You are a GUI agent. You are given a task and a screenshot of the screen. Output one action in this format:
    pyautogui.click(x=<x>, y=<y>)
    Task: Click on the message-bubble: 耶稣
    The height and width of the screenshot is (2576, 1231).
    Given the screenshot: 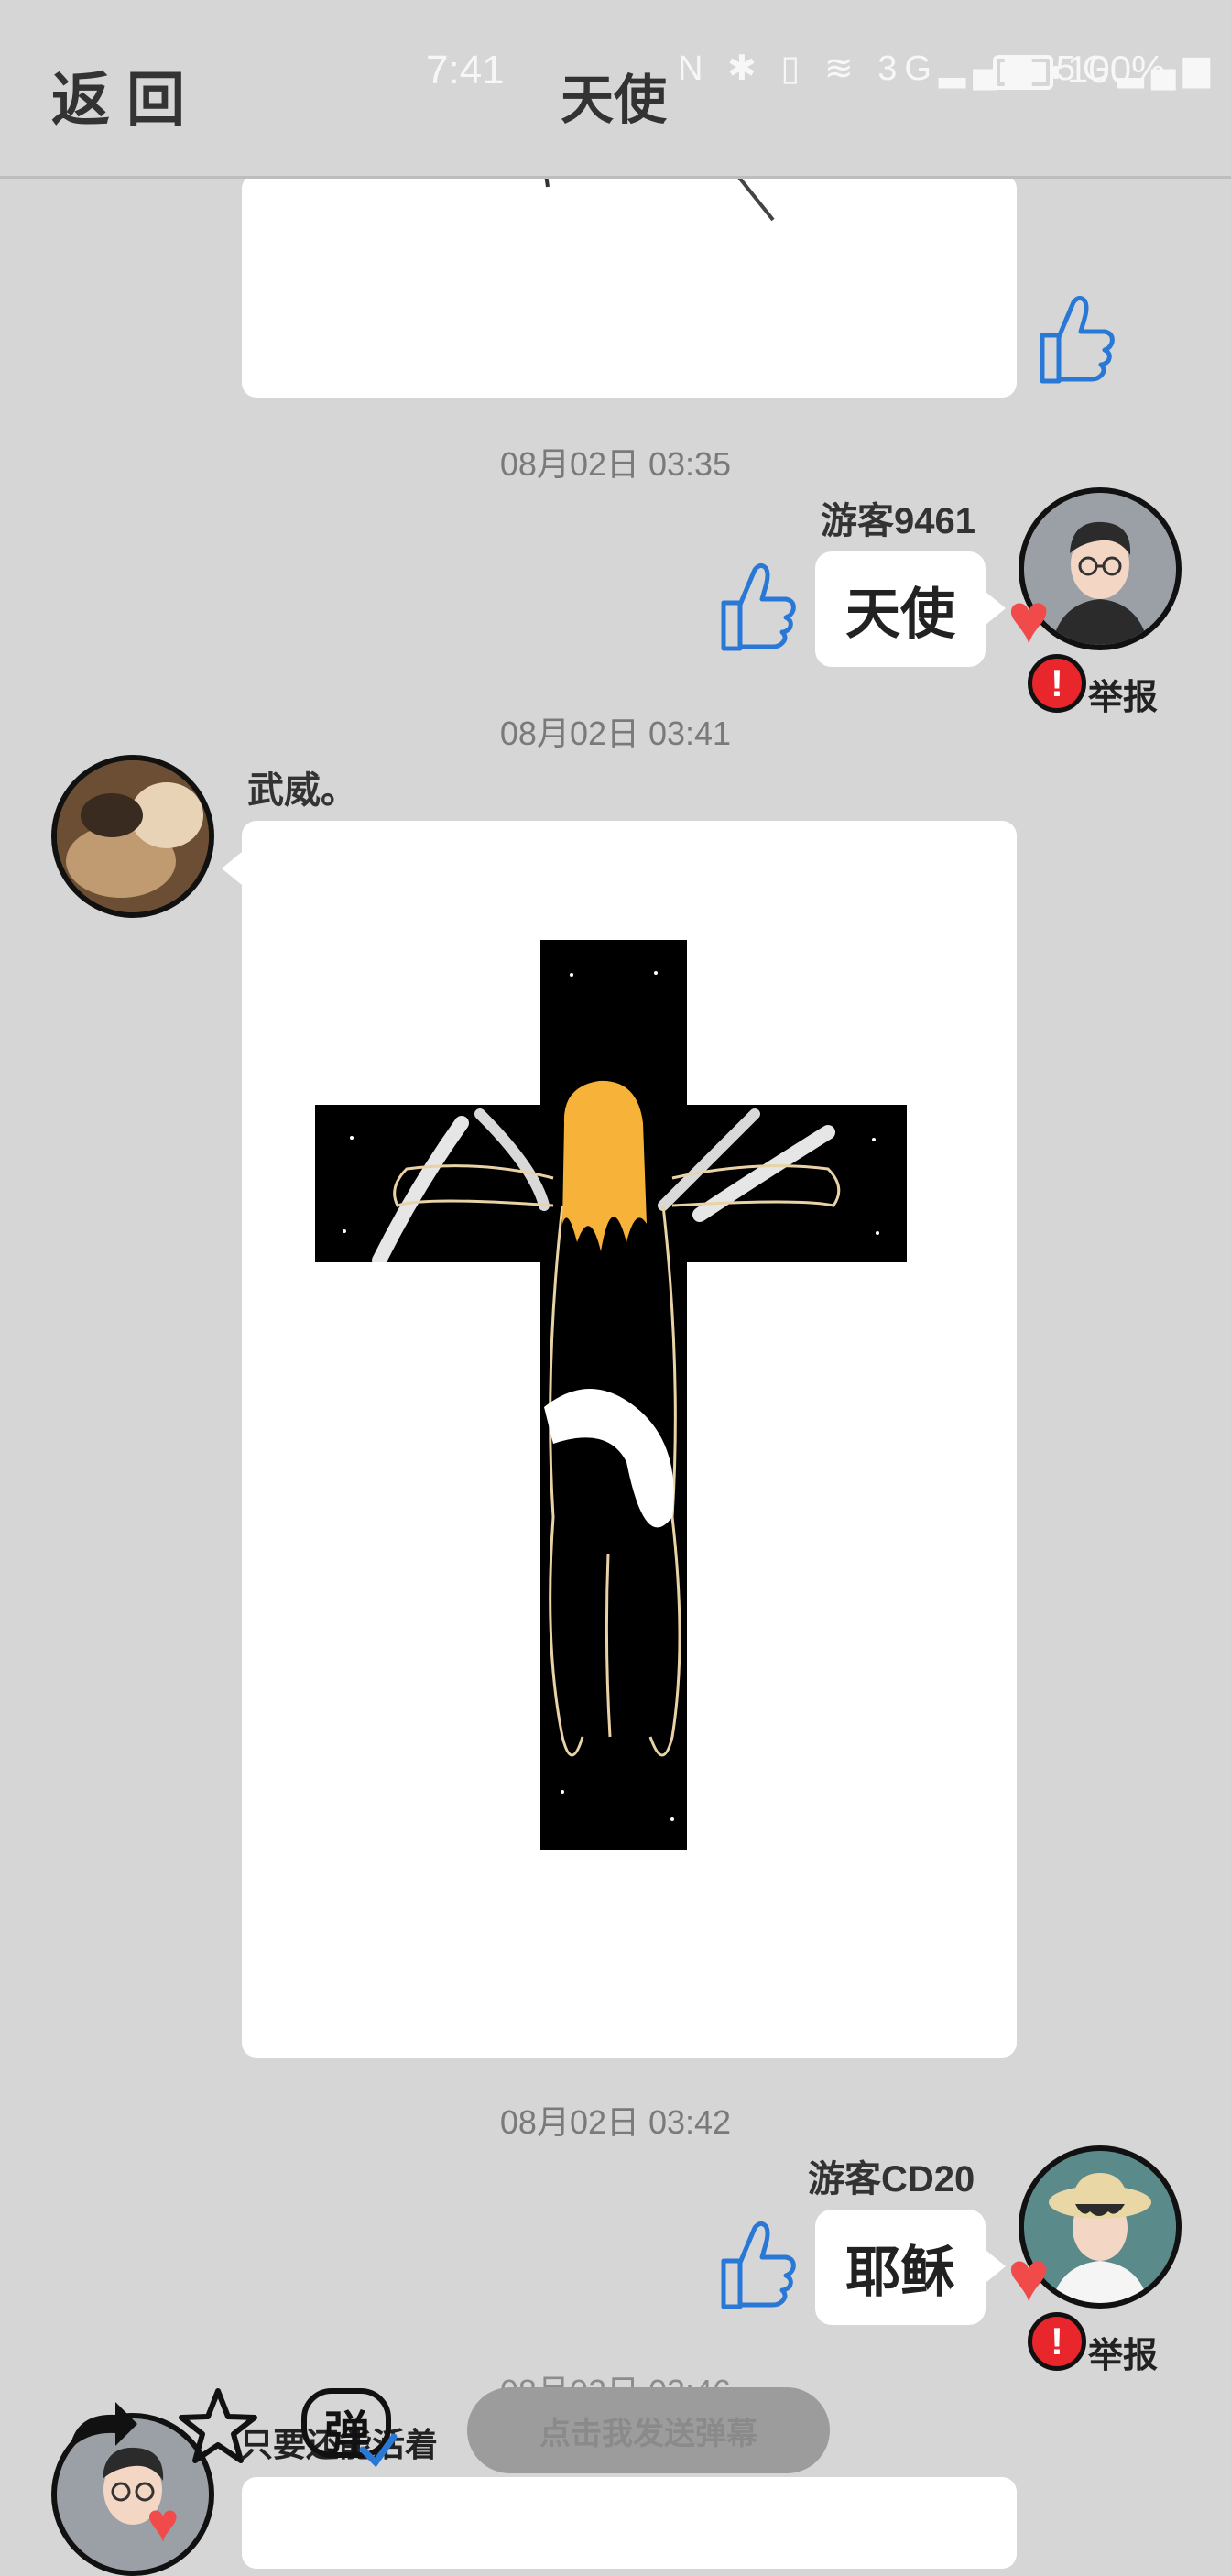 What is the action you would take?
    pyautogui.click(x=900, y=2268)
    